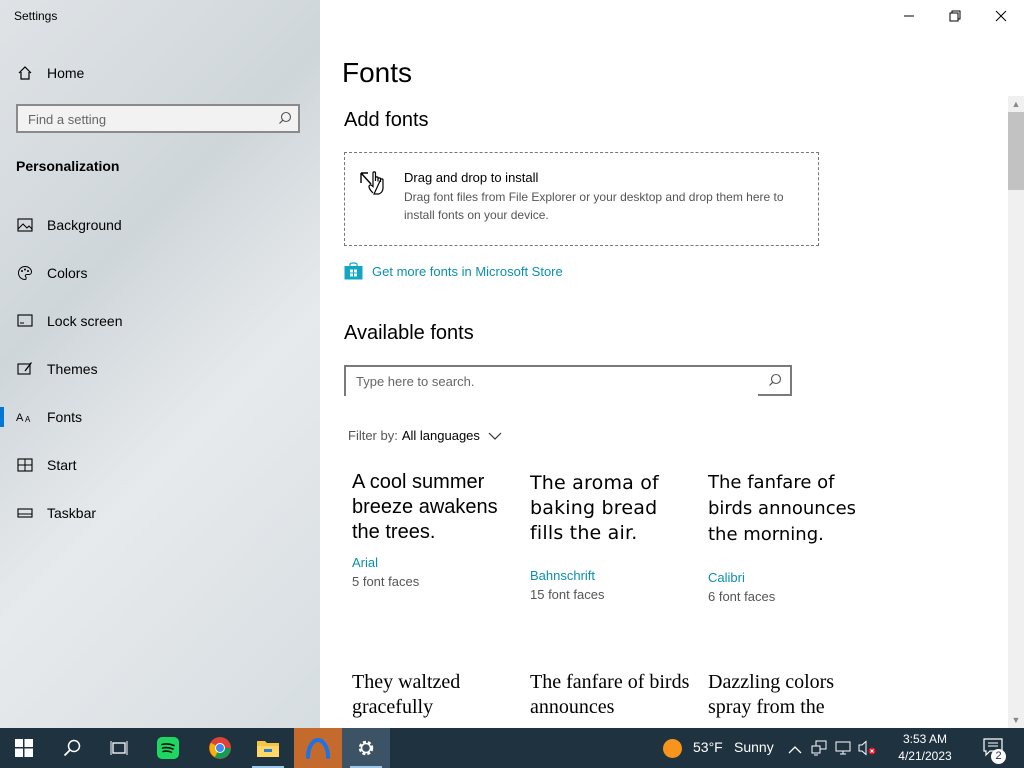 This screenshot has height=768, width=1024. What do you see at coordinates (819, 750) in the screenshot?
I see `network-icon` at bounding box center [819, 750].